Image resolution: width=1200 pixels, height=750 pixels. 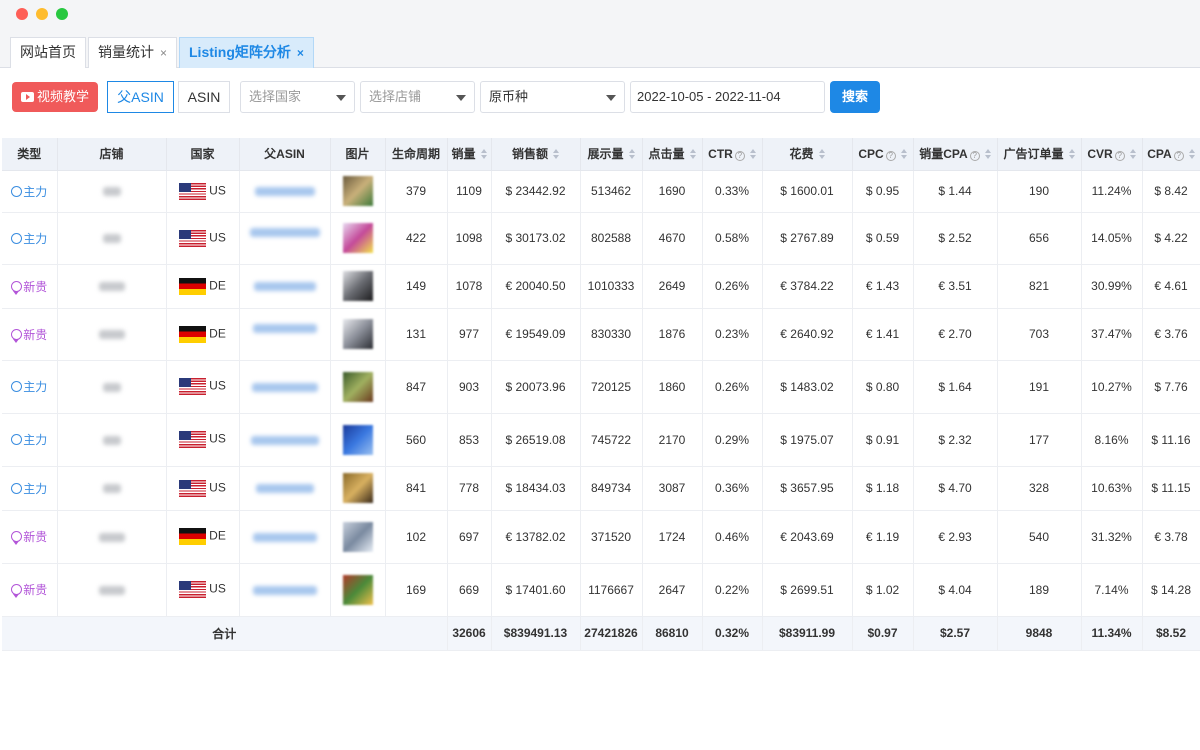 I want to click on cell-ctr: 0.23%, so click(x=732, y=334).